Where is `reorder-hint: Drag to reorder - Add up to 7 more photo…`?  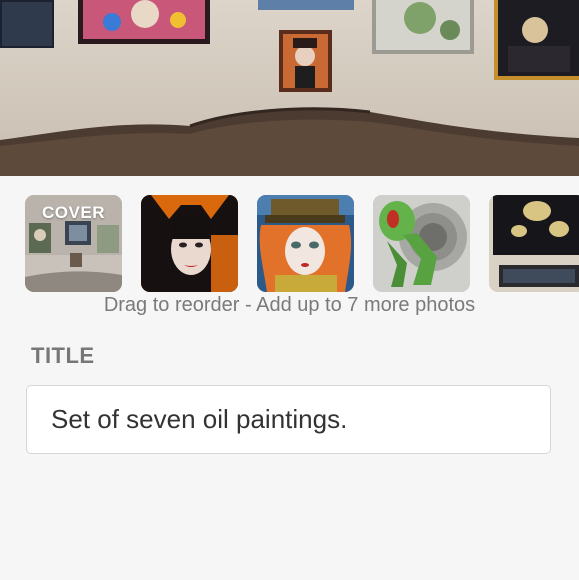
reorder-hint: Drag to reorder - Add up to 7 more photo… is located at coordinates (289, 305).